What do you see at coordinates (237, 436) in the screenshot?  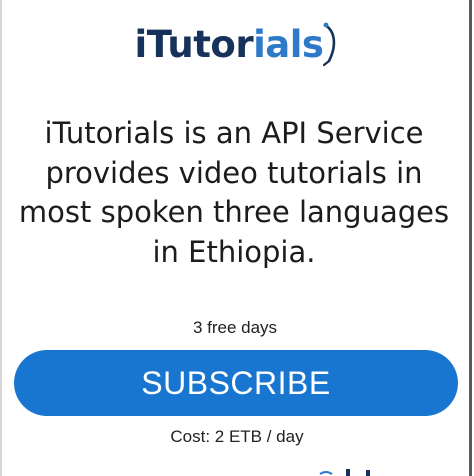 I see `cost-text: Cost: 2 ETB / day` at bounding box center [237, 436].